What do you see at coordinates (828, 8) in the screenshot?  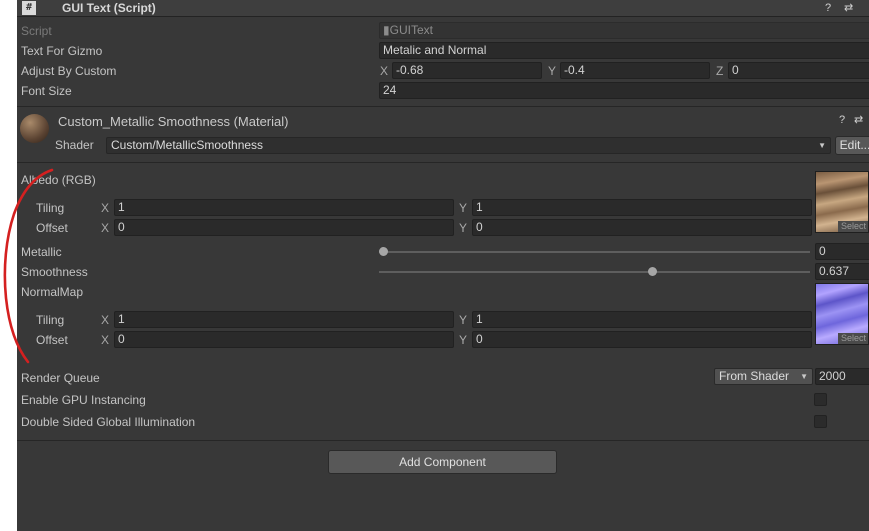 I see `help-icon: ?` at bounding box center [828, 8].